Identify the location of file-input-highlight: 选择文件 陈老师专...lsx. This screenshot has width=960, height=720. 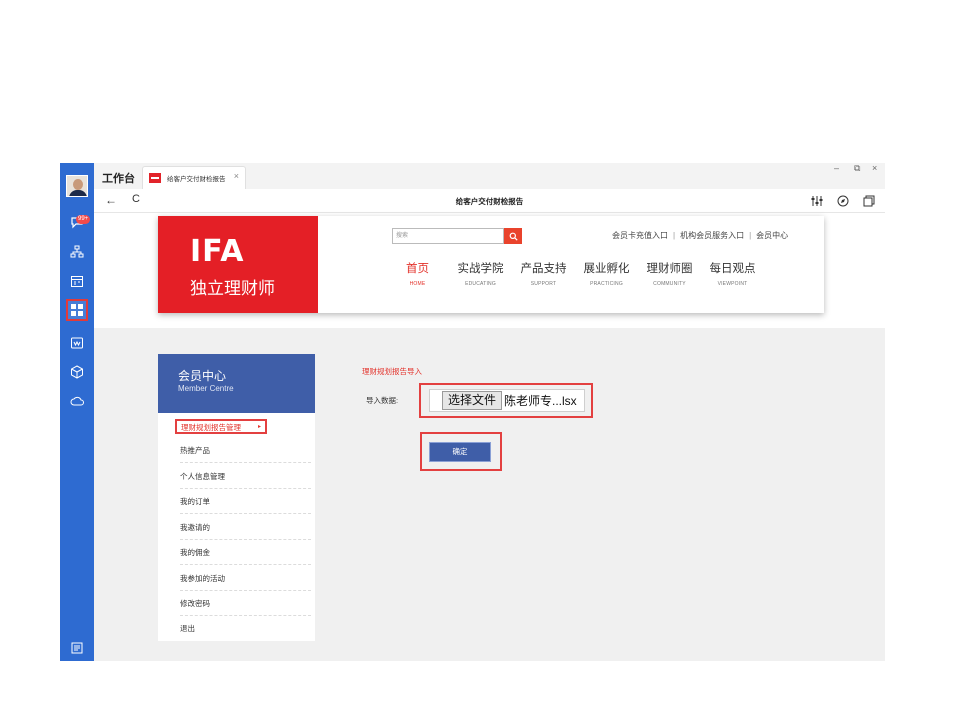
(506, 400).